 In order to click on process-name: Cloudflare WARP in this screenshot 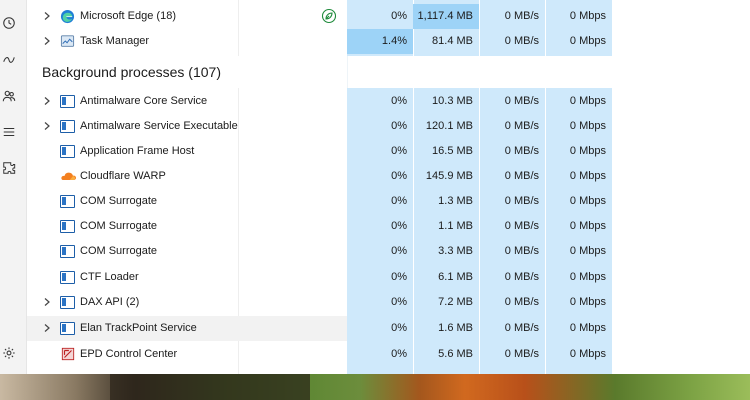, I will do `click(123, 176)`.